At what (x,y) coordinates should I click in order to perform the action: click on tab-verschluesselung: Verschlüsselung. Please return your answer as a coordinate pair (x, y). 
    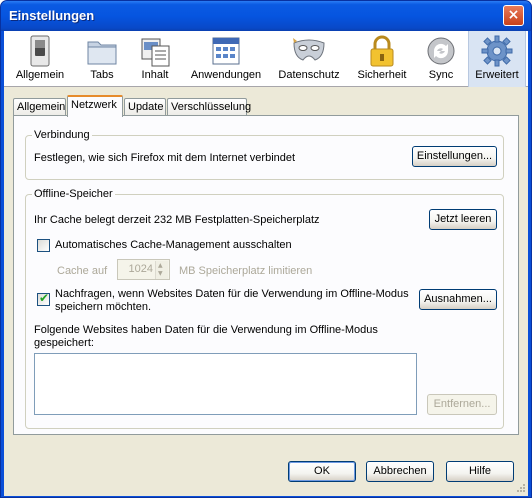
    Looking at the image, I should click on (209, 107).